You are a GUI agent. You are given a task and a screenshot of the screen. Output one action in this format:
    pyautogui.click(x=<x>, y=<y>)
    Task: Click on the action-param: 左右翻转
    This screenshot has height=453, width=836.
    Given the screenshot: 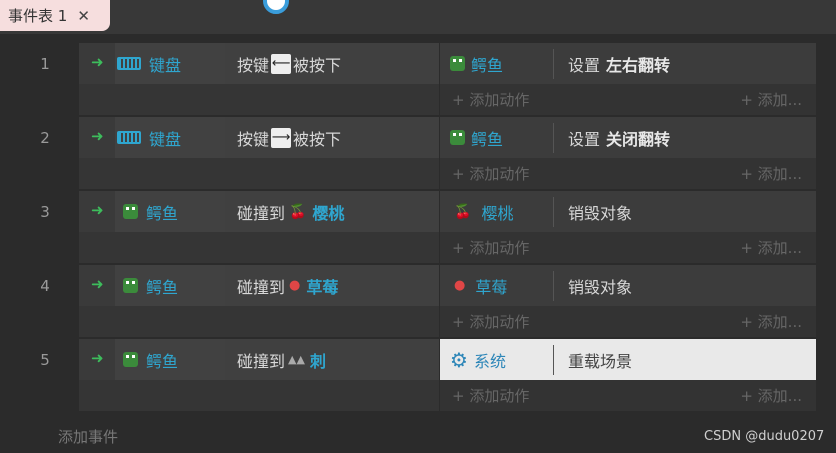 What is the action you would take?
    pyautogui.click(x=638, y=65)
    